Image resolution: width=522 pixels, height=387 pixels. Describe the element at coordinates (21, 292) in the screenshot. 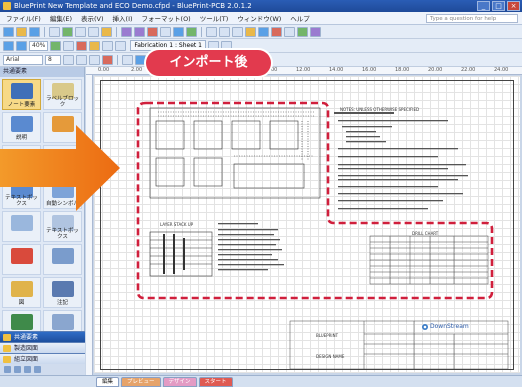

I see `element-item: 図` at that location.